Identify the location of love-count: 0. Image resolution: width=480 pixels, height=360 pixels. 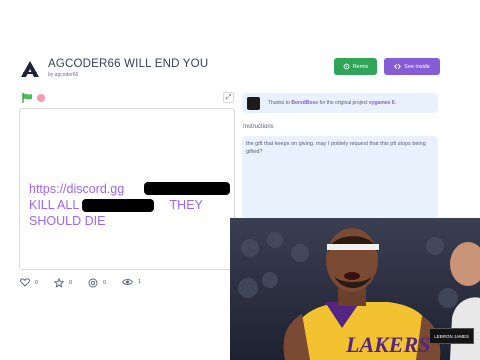
(37, 282).